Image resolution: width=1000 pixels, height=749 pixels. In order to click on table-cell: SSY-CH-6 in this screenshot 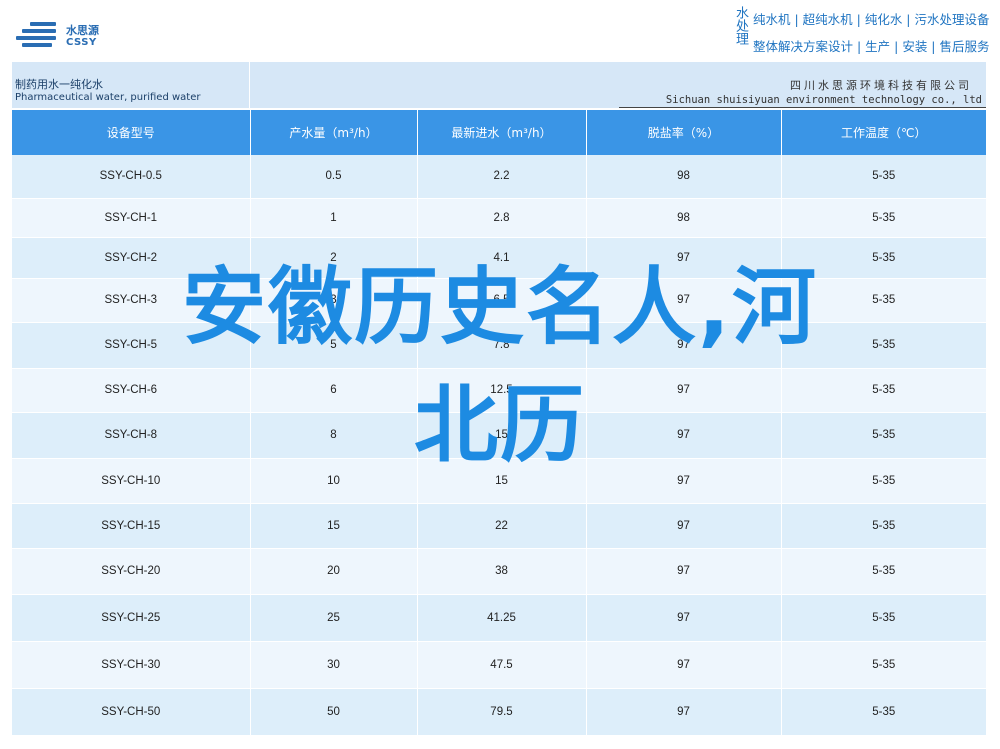, I will do `click(131, 390)`.